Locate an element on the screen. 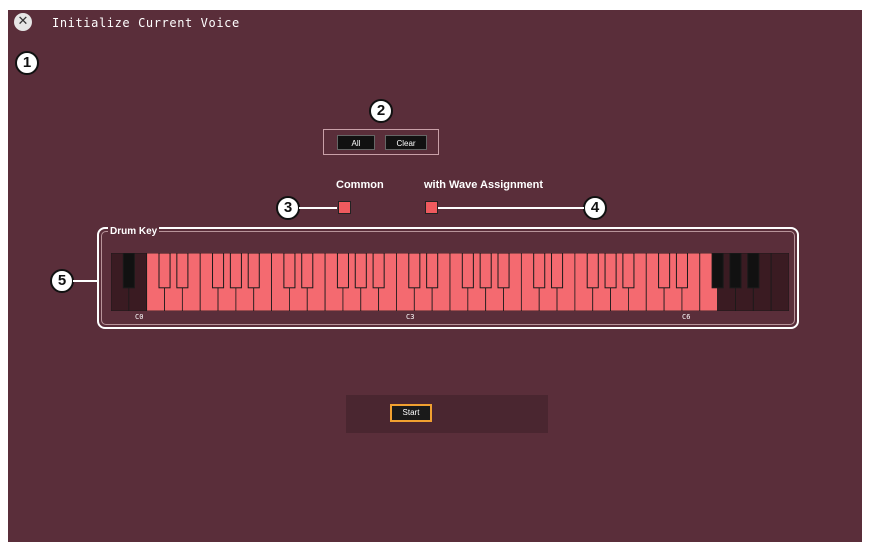  start-button: Start is located at coordinates (411, 413).